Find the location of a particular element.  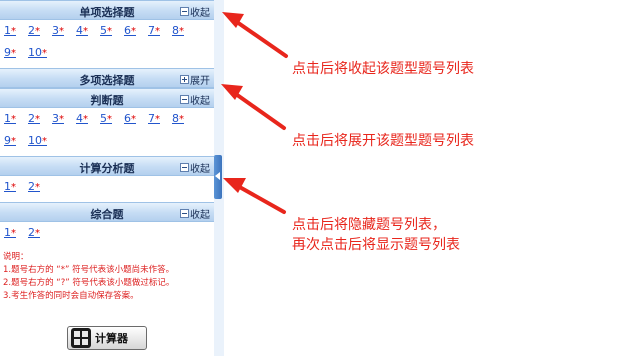

annotation-arrows is located at coordinates (254, 113).